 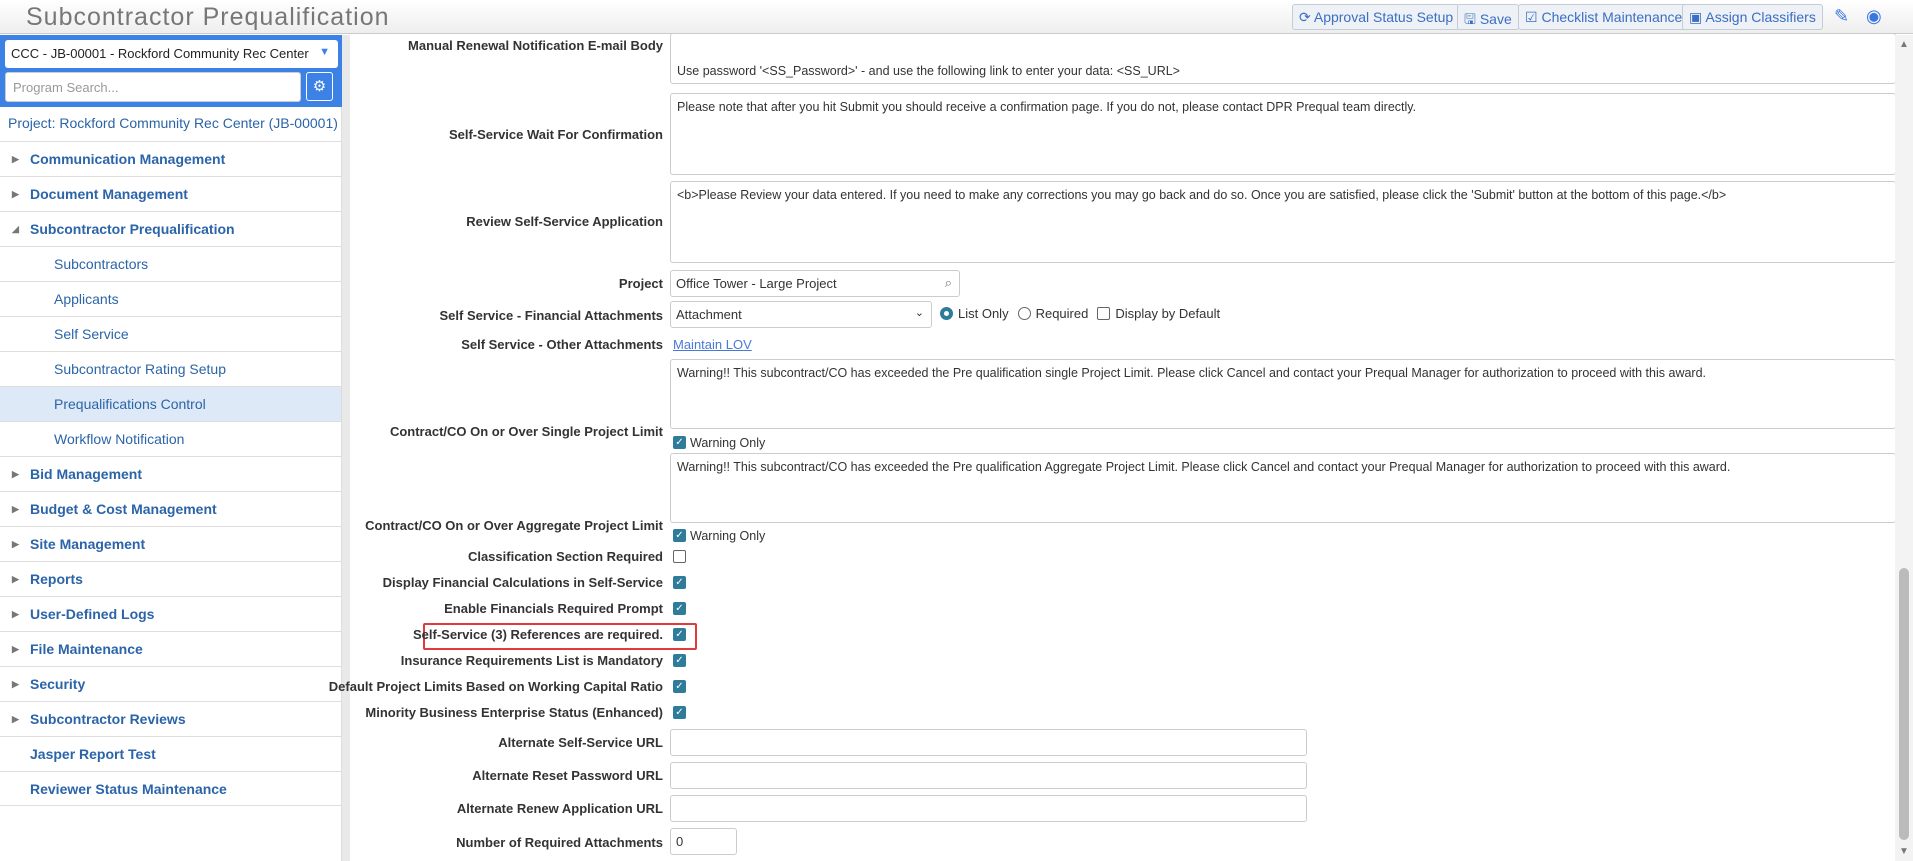 What do you see at coordinates (988, 808) in the screenshot?
I see `alt-renew-url-input` at bounding box center [988, 808].